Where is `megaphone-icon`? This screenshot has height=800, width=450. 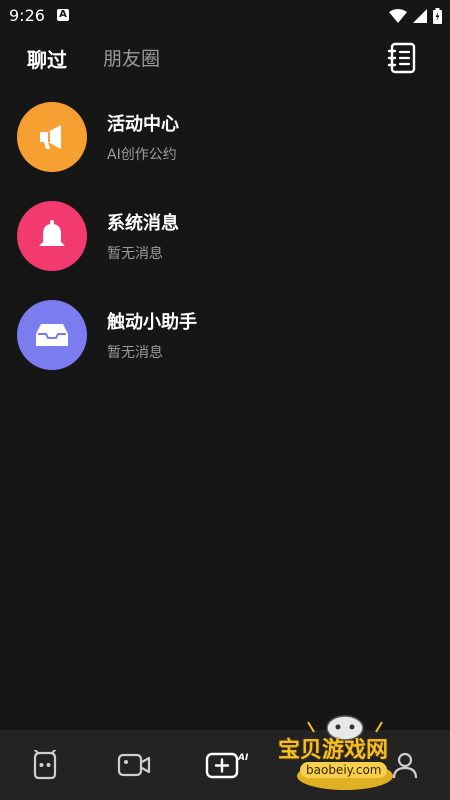
megaphone-icon is located at coordinates (50, 137).